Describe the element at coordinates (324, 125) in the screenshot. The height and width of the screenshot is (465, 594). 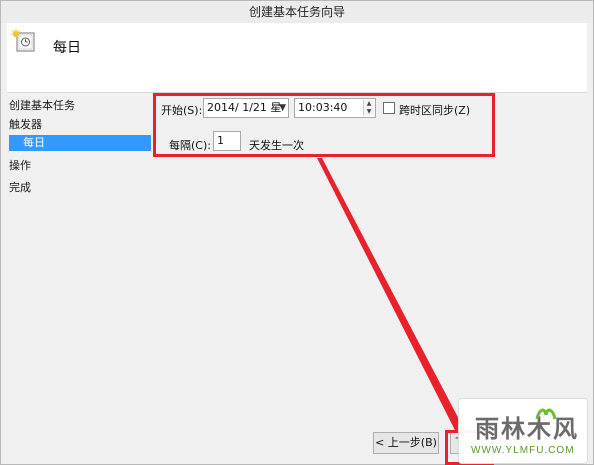
I see `highlight-box-settings` at that location.